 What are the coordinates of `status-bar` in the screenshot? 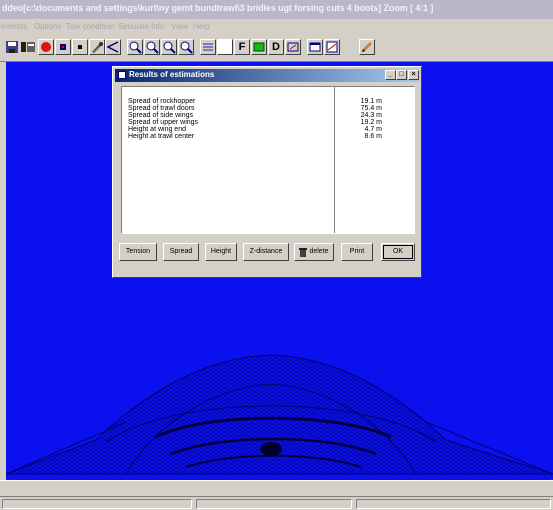 It's located at (276, 503).